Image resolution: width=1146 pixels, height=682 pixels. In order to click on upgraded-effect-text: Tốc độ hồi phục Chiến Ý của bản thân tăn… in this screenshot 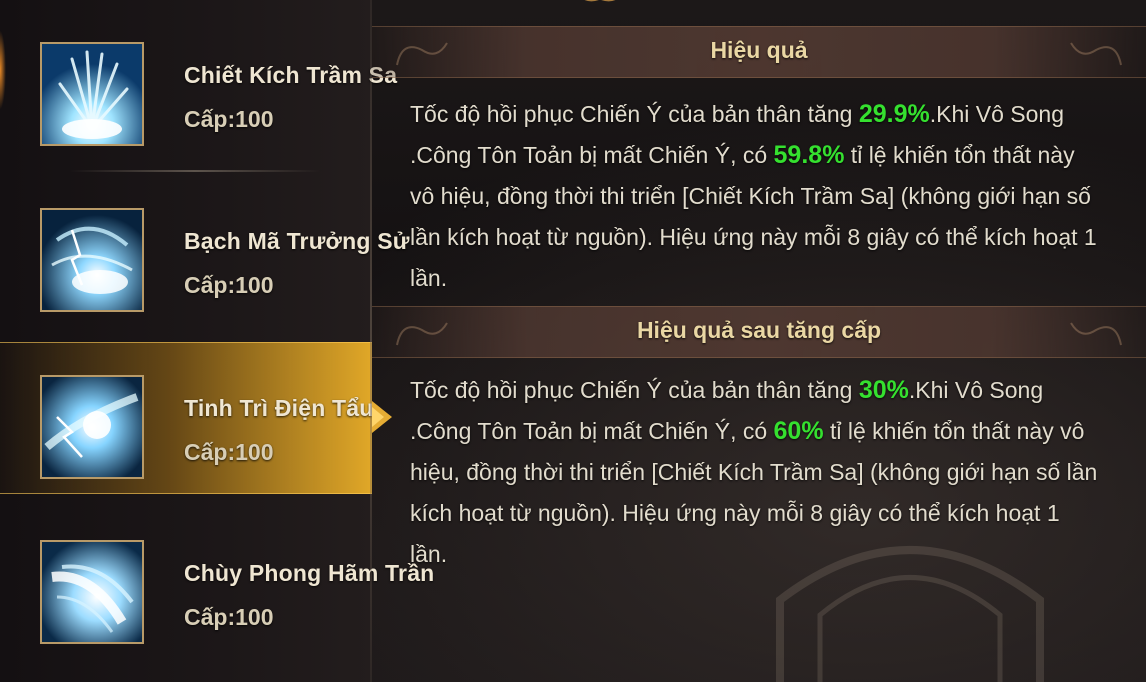, I will do `click(634, 390)`.